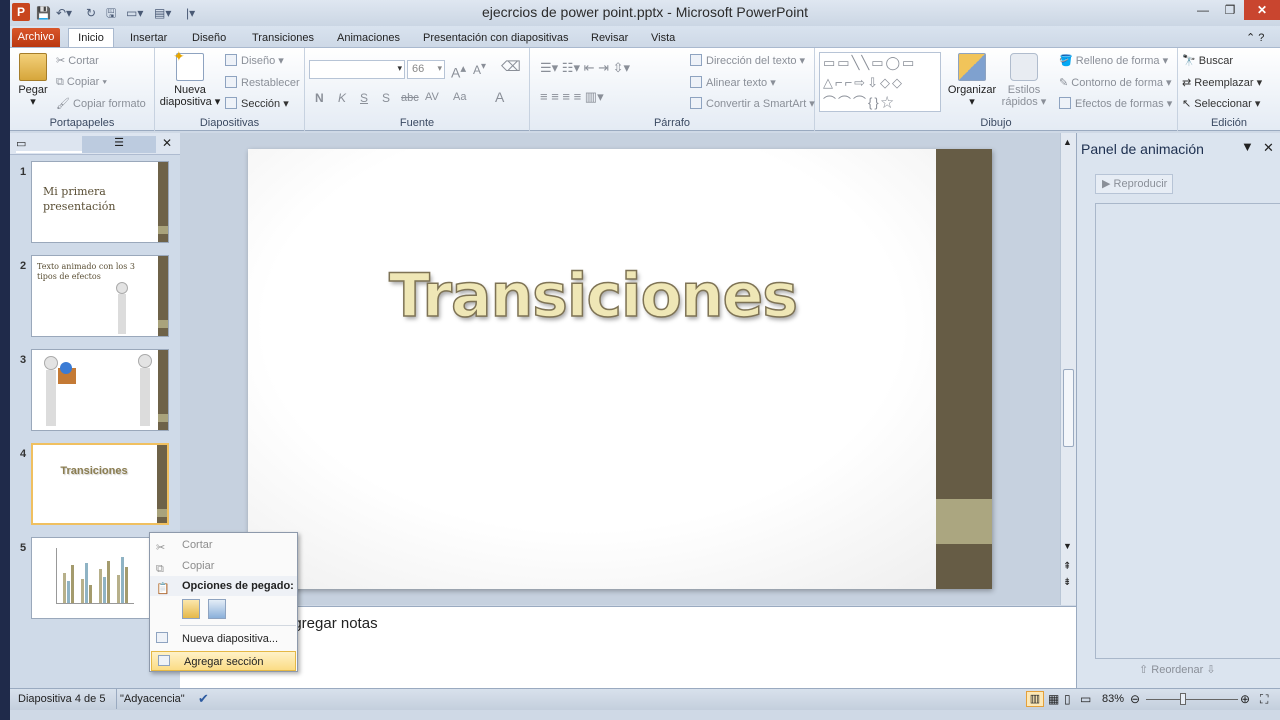  Describe the element at coordinates (733, 82) in the screenshot. I see `align-text-button: Alinear texto ▾` at that location.